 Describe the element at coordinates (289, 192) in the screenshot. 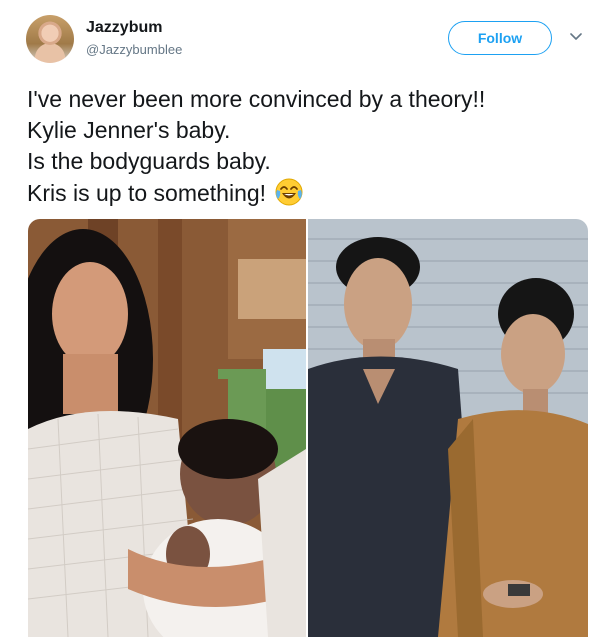

I see `face-with-tears-of-joy-icon` at that location.